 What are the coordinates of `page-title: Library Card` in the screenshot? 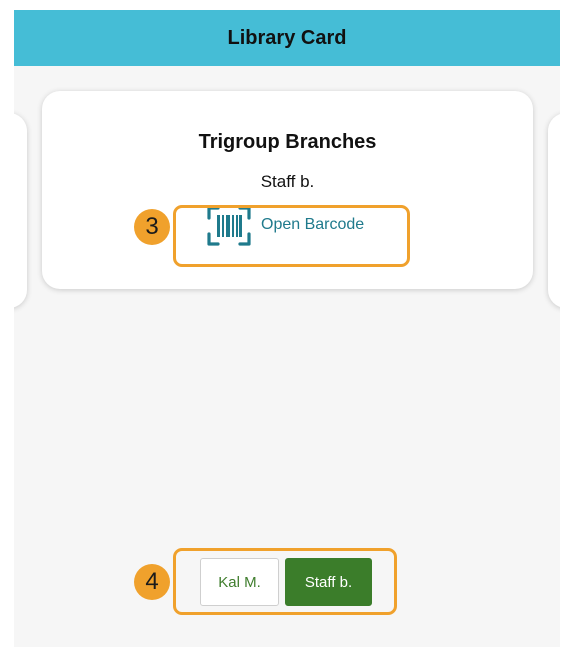 It's located at (287, 37).